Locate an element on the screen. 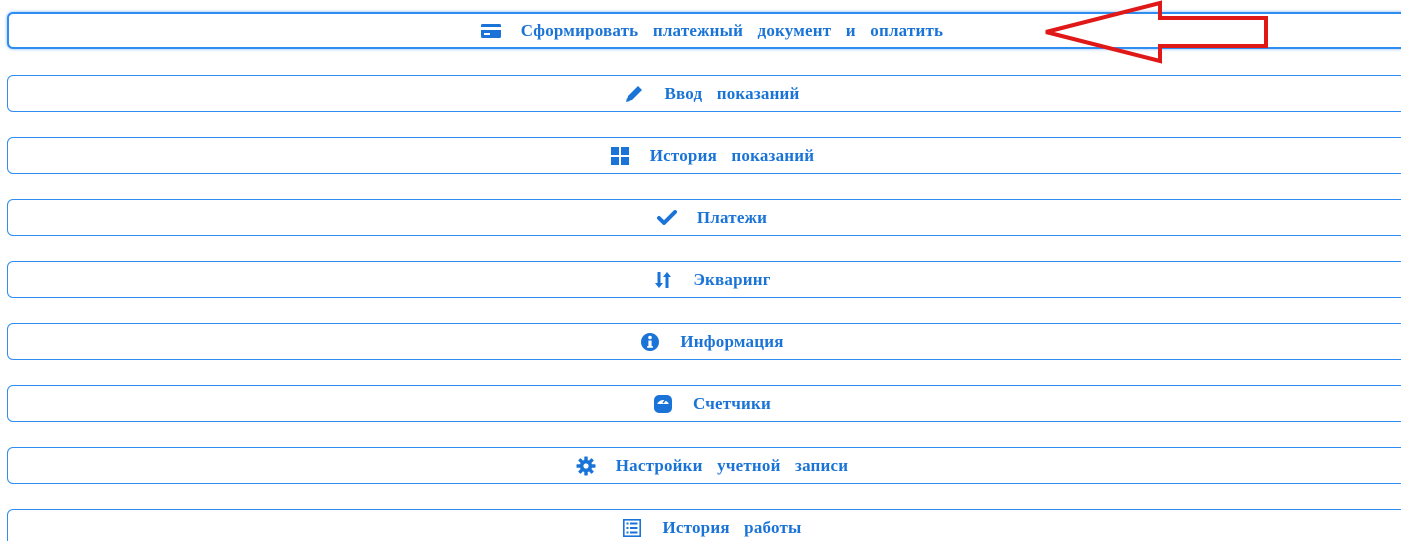 This screenshot has height=541, width=1401. info-icon is located at coordinates (650, 342).